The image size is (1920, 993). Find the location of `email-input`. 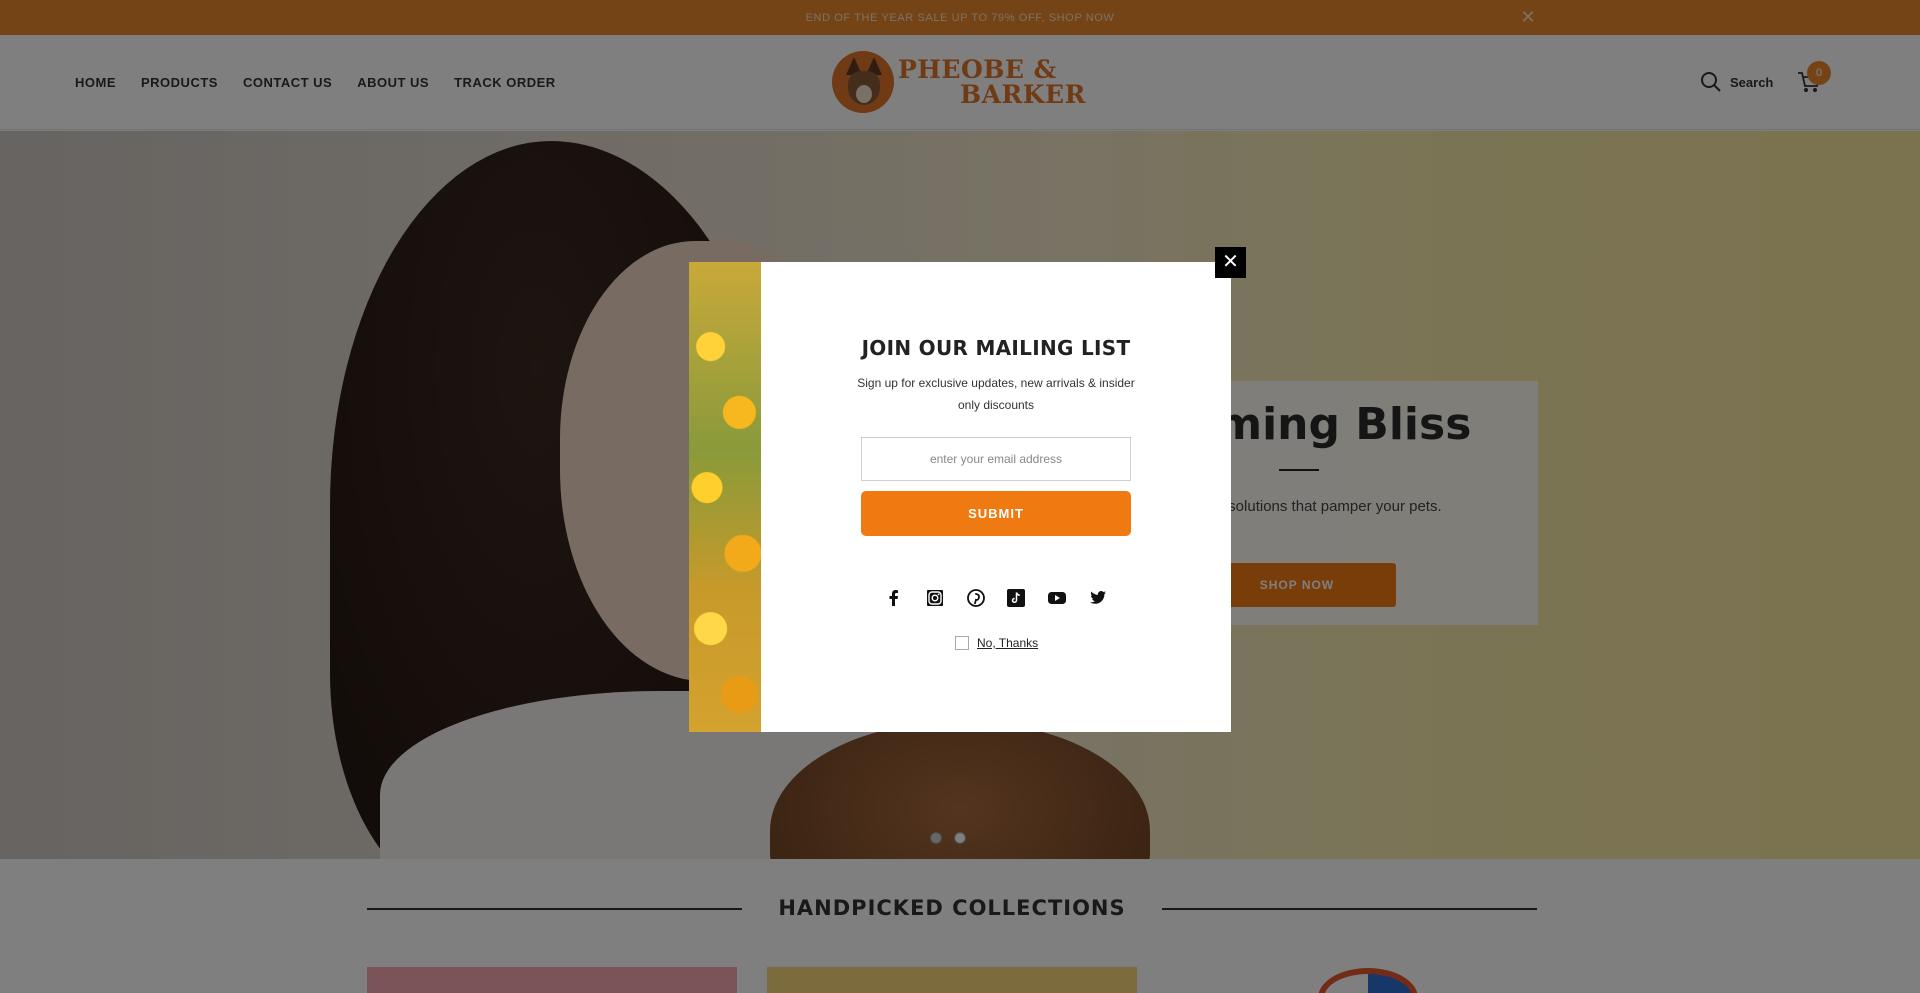

email-input is located at coordinates (996, 459).